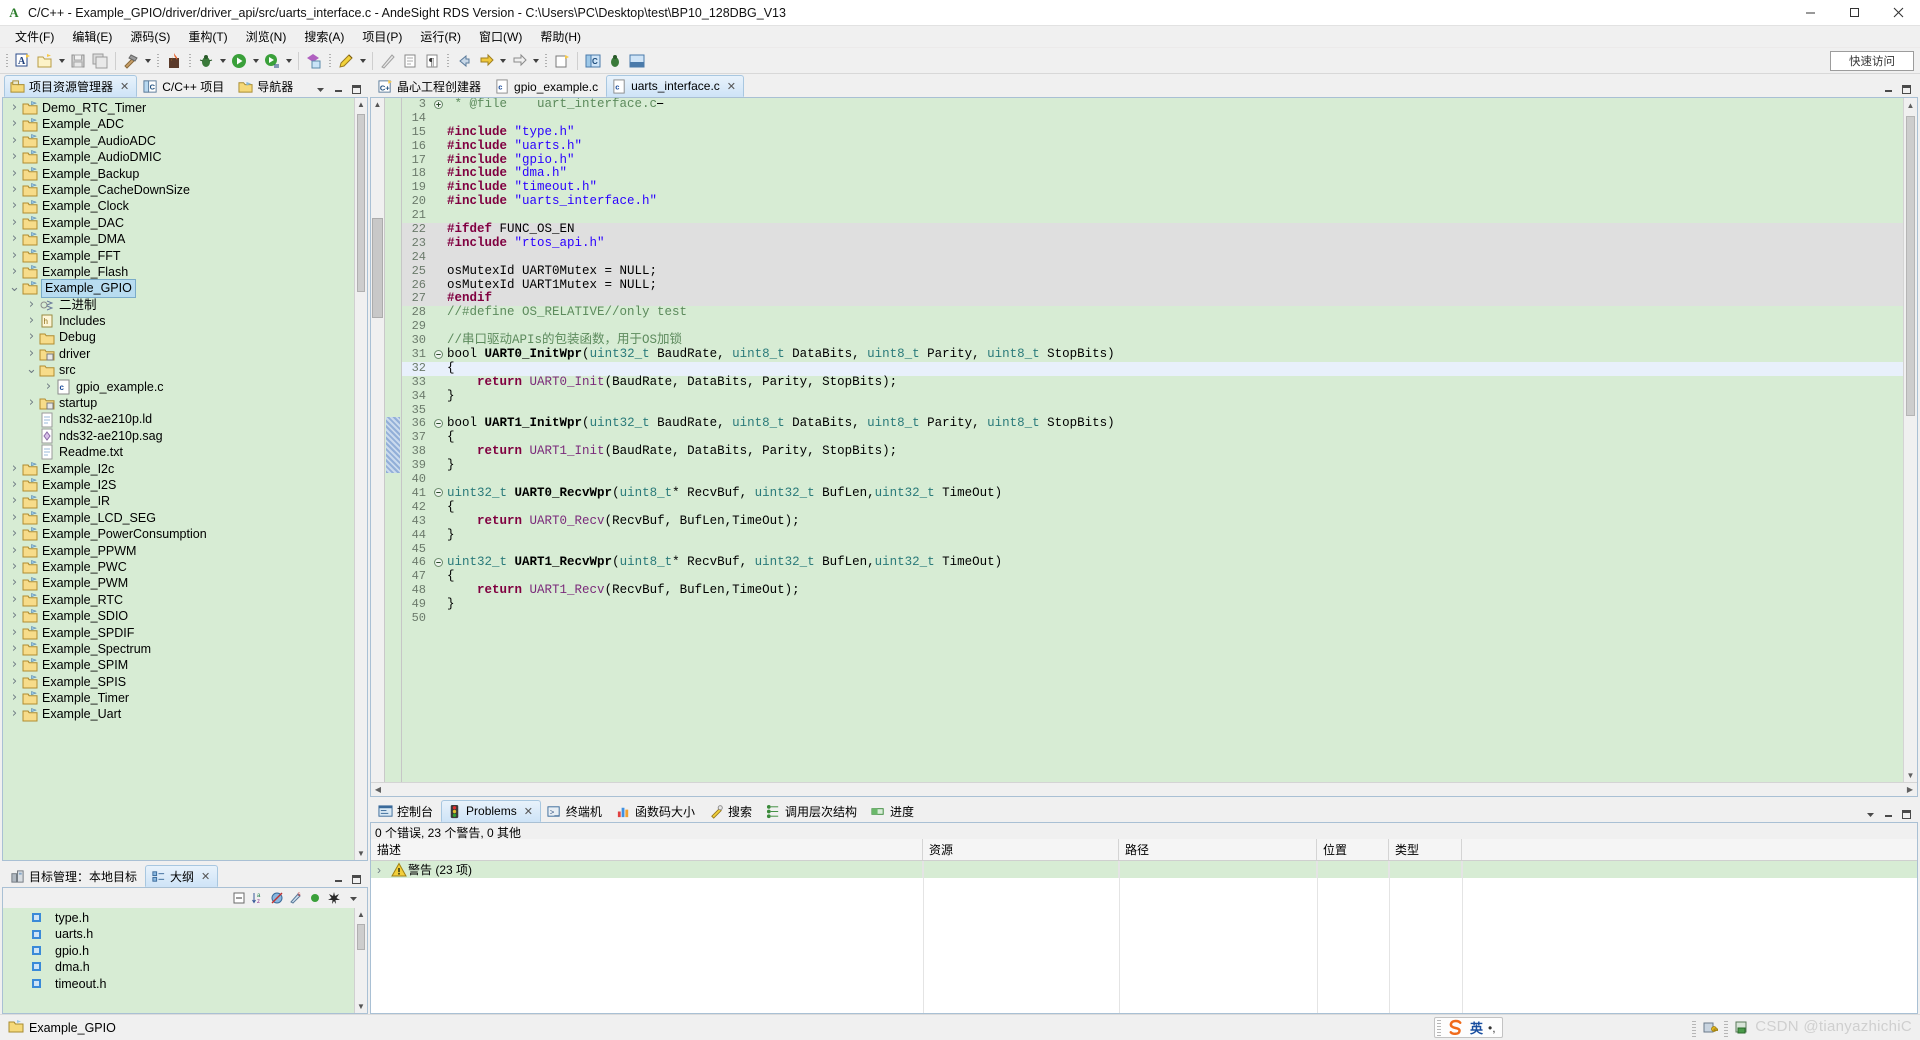  I want to click on menu-help: 帮助(H), so click(560, 36).